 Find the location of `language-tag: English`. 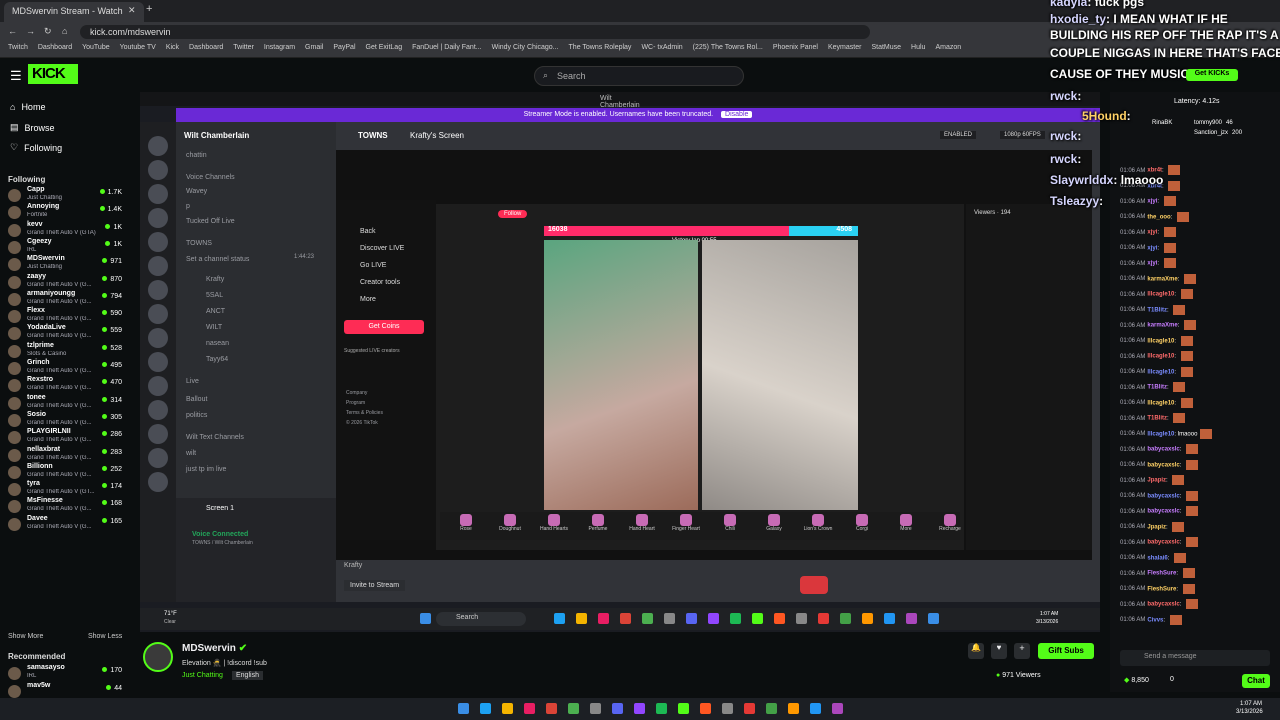

language-tag: English is located at coordinates (247, 675).